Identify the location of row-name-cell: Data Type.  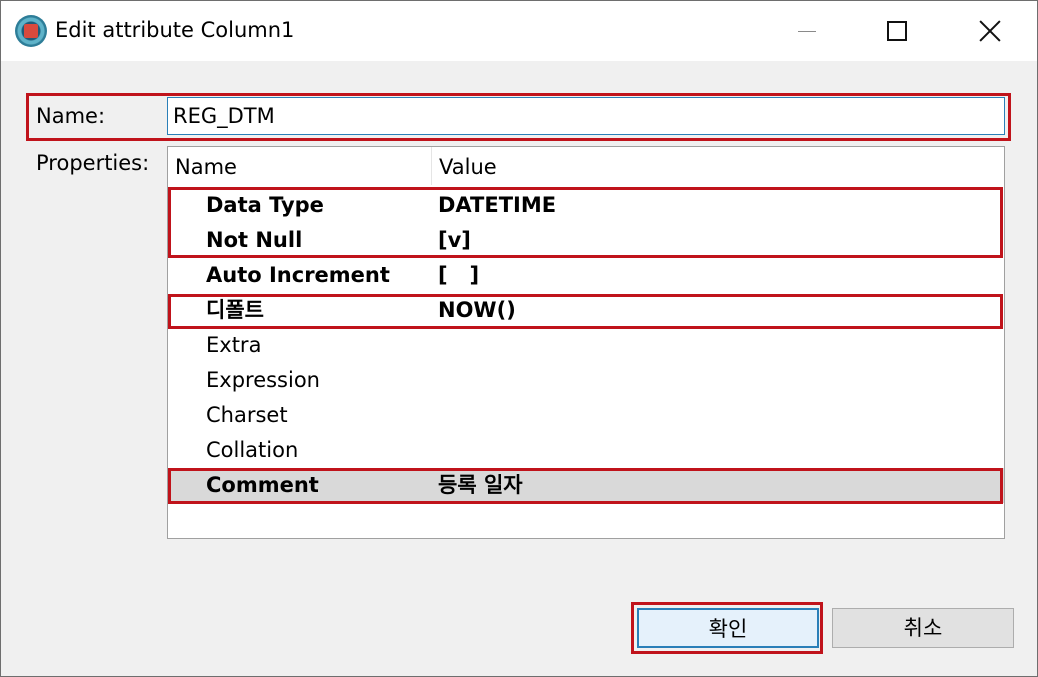
(265, 205).